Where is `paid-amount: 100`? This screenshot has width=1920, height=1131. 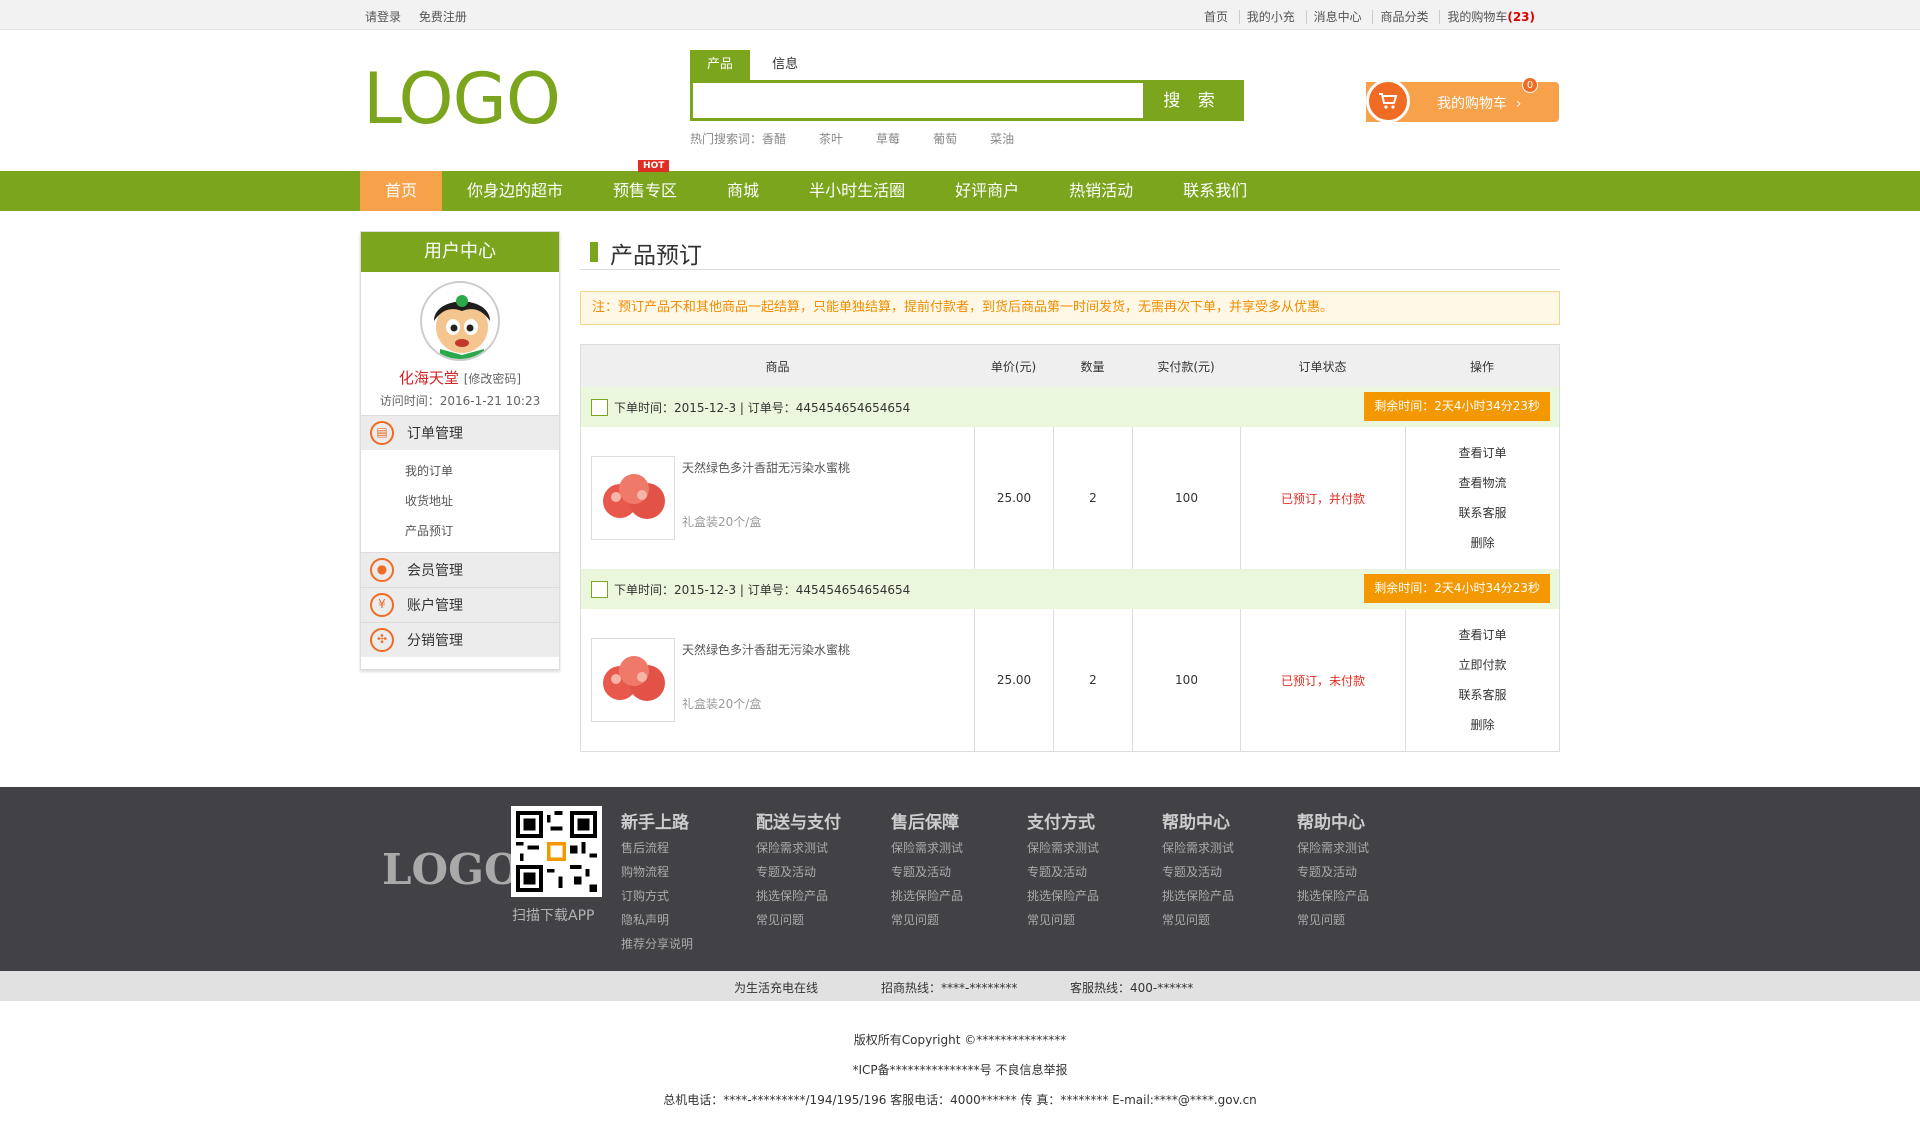
paid-amount: 100 is located at coordinates (1186, 498).